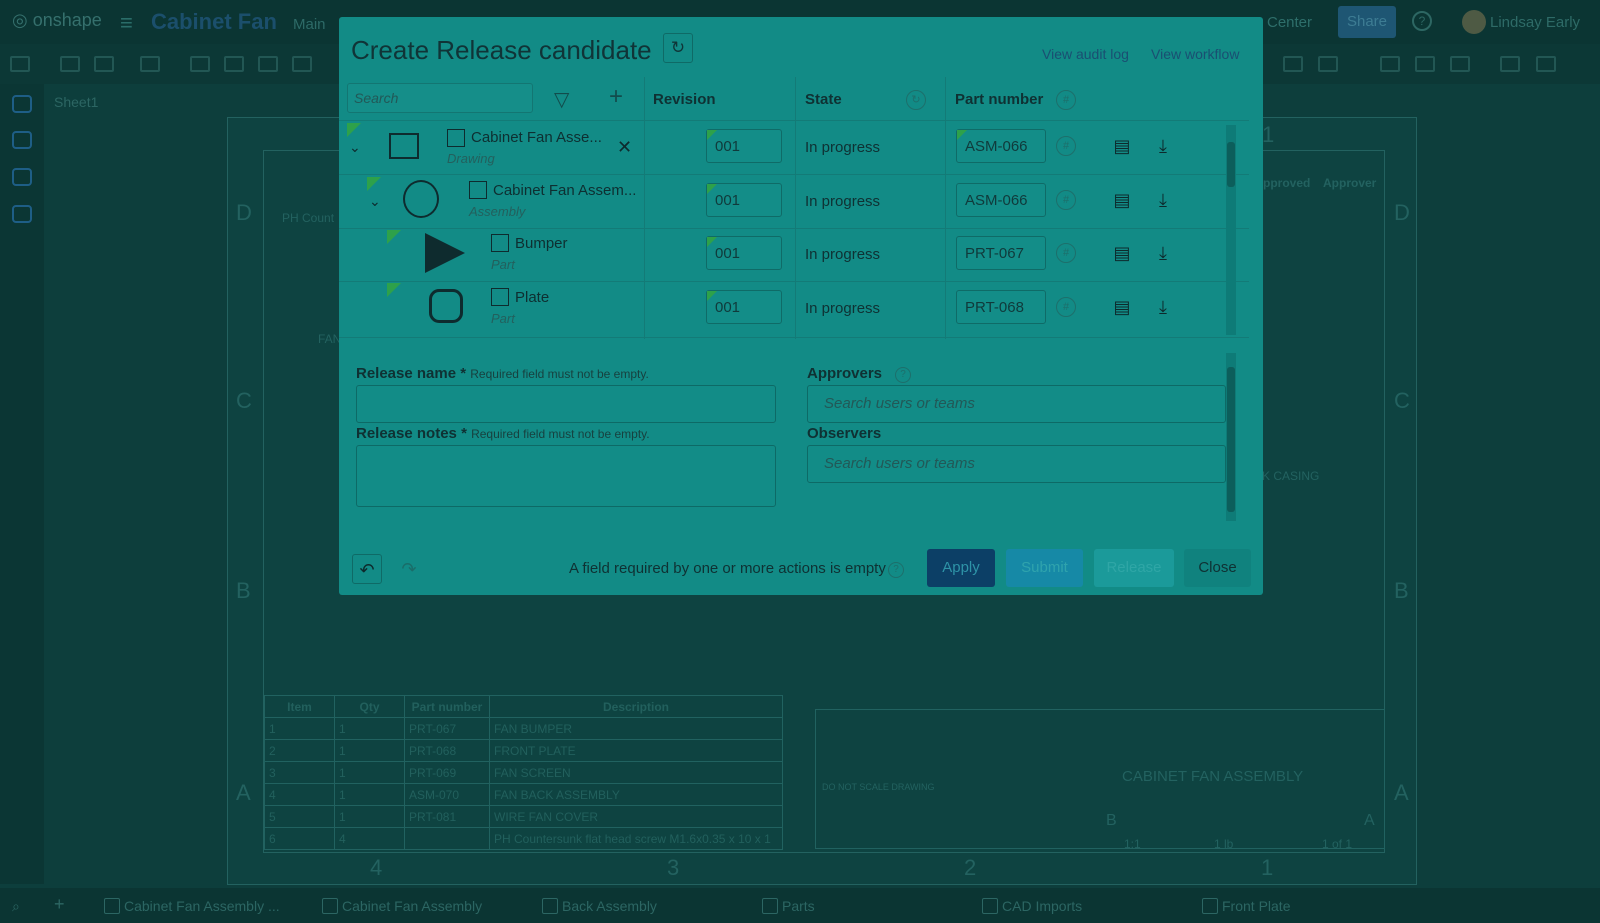  I want to click on search-input: Search, so click(440, 98).